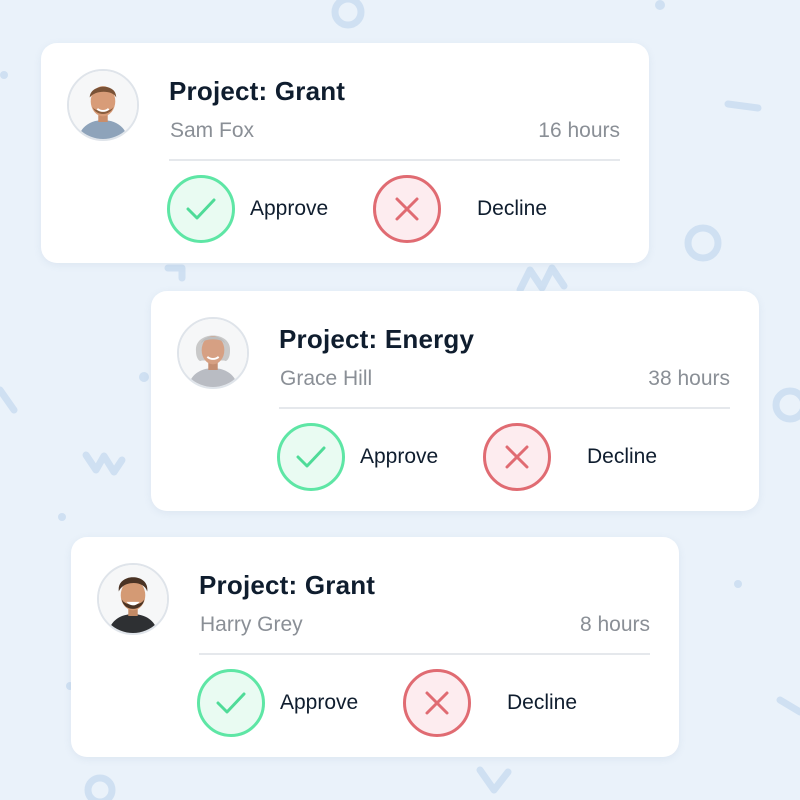 The image size is (800, 800). I want to click on hours-value: 38 hours, so click(689, 378).